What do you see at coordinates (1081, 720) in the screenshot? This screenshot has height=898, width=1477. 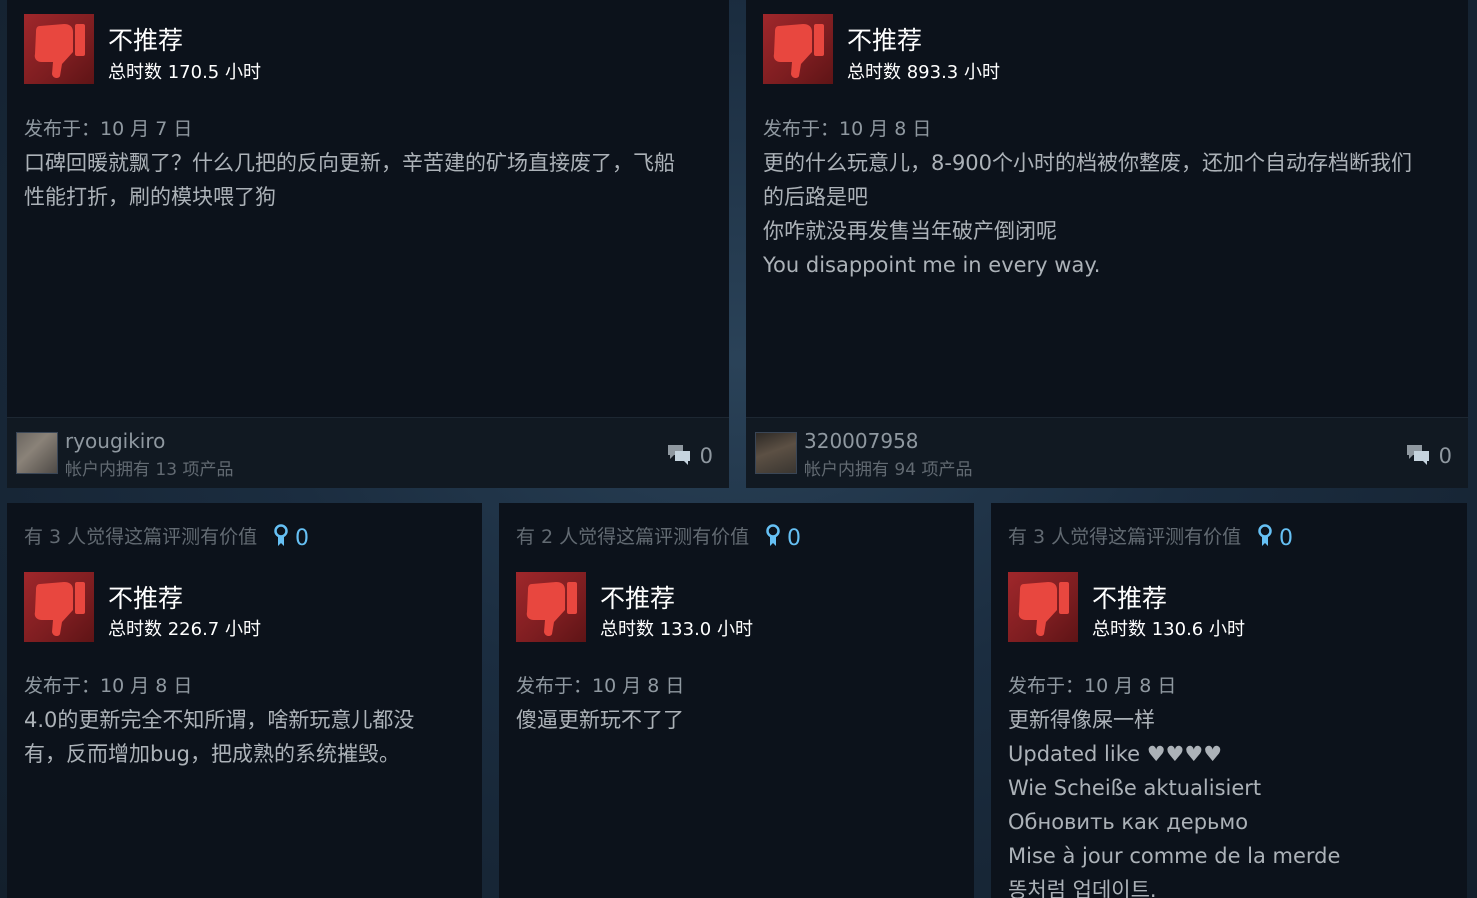 I see `review-line: 更新得像屎一样` at bounding box center [1081, 720].